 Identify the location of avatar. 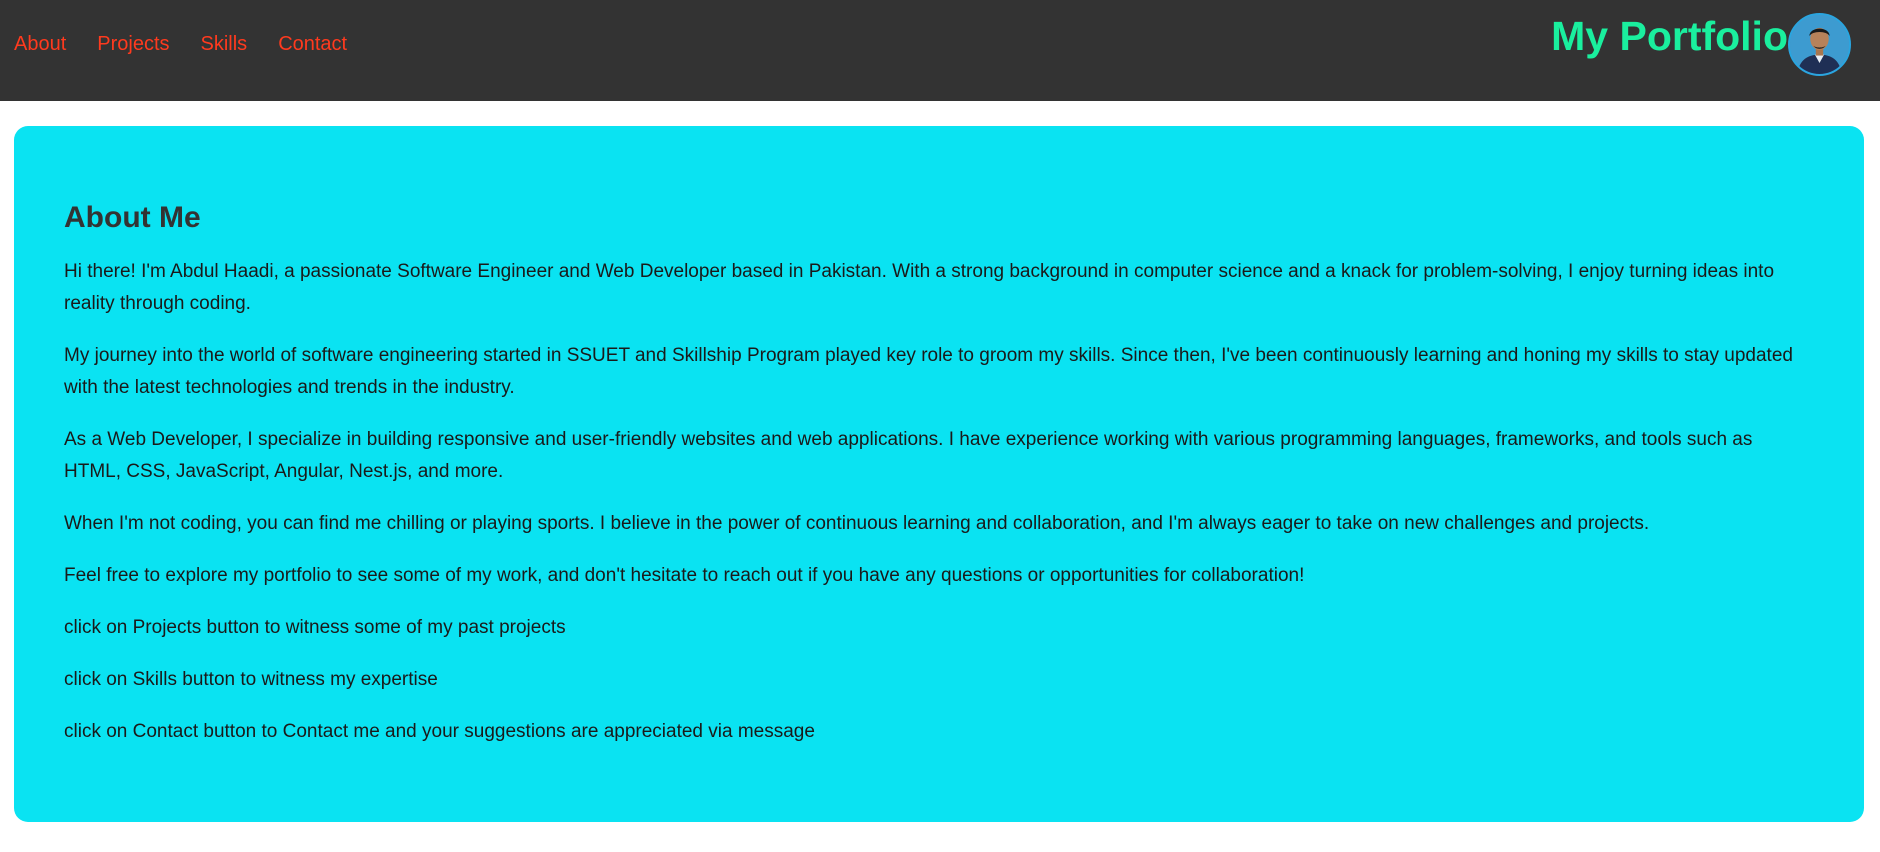
(1819, 44).